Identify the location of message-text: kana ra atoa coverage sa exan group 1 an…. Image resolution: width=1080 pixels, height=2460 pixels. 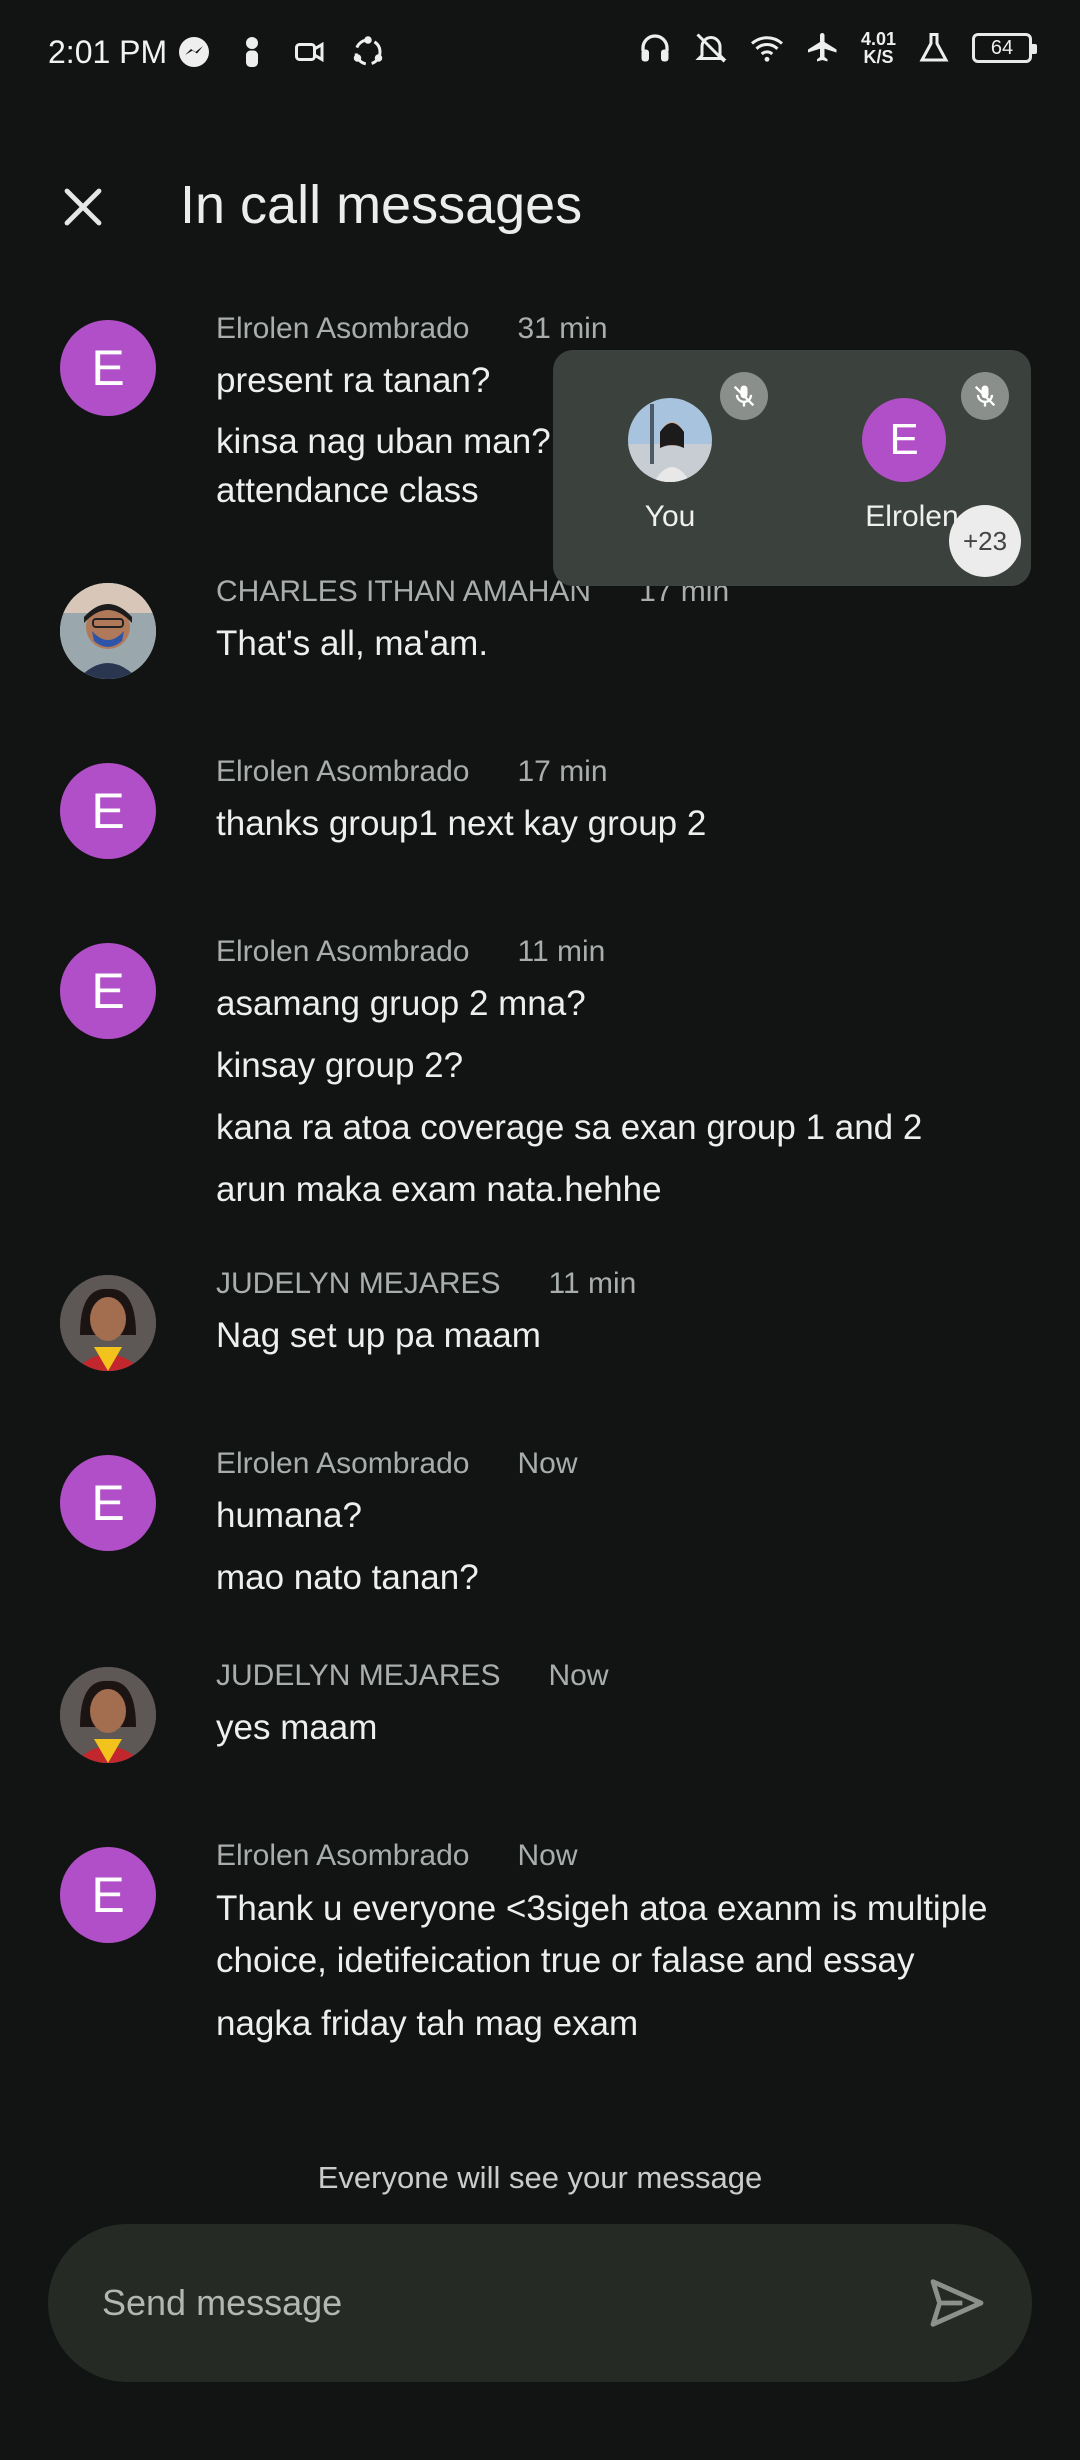
(569, 1127).